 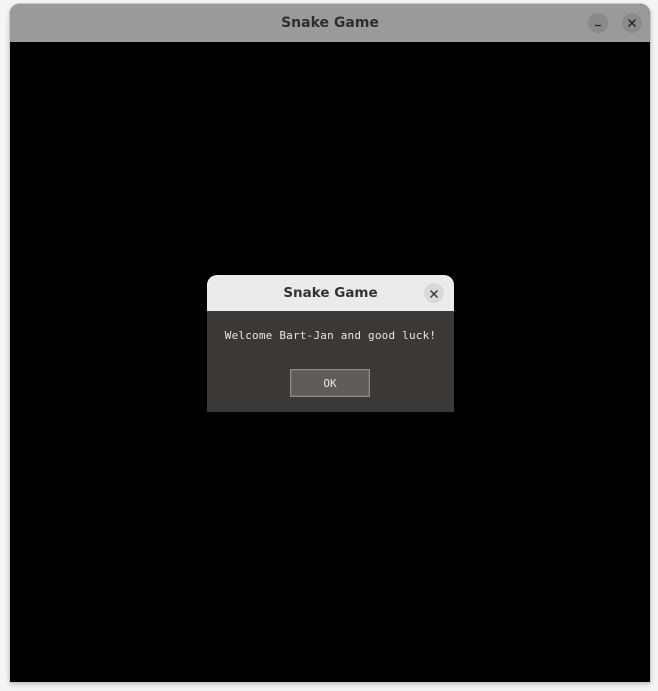 I want to click on dialog-message: Welcome Bart-Jan and good luck!, so click(x=330, y=335).